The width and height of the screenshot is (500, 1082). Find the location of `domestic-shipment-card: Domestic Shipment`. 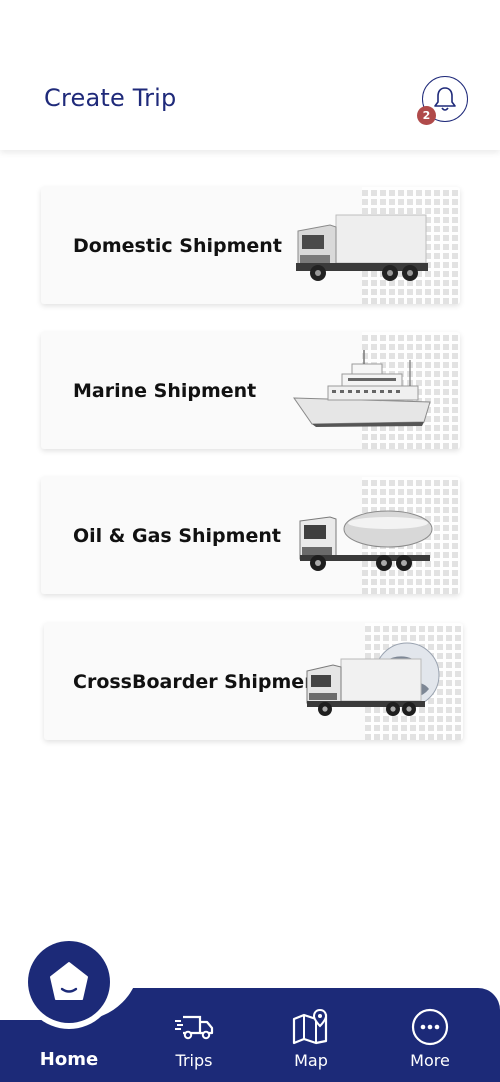

domestic-shipment-card: Domestic Shipment is located at coordinates (250, 245).